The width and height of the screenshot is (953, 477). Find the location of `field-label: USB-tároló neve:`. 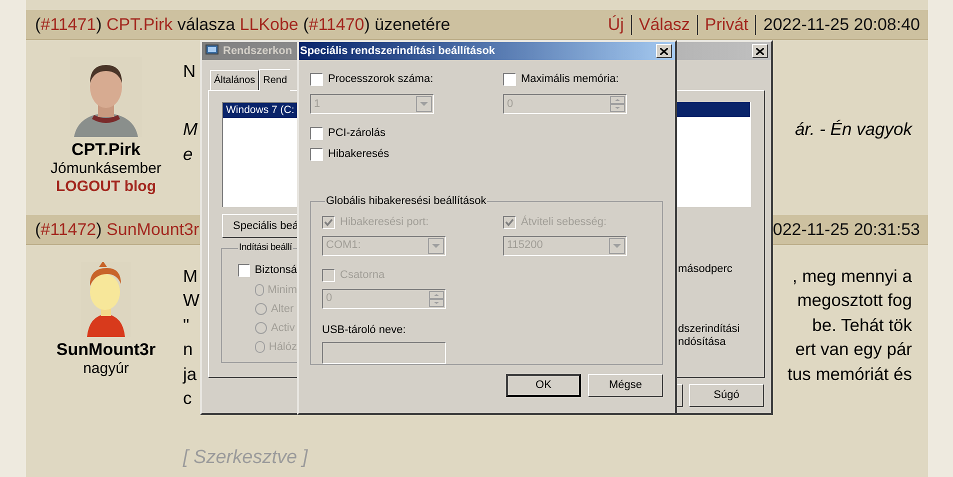

field-label: USB-tároló neve: is located at coordinates (364, 330).